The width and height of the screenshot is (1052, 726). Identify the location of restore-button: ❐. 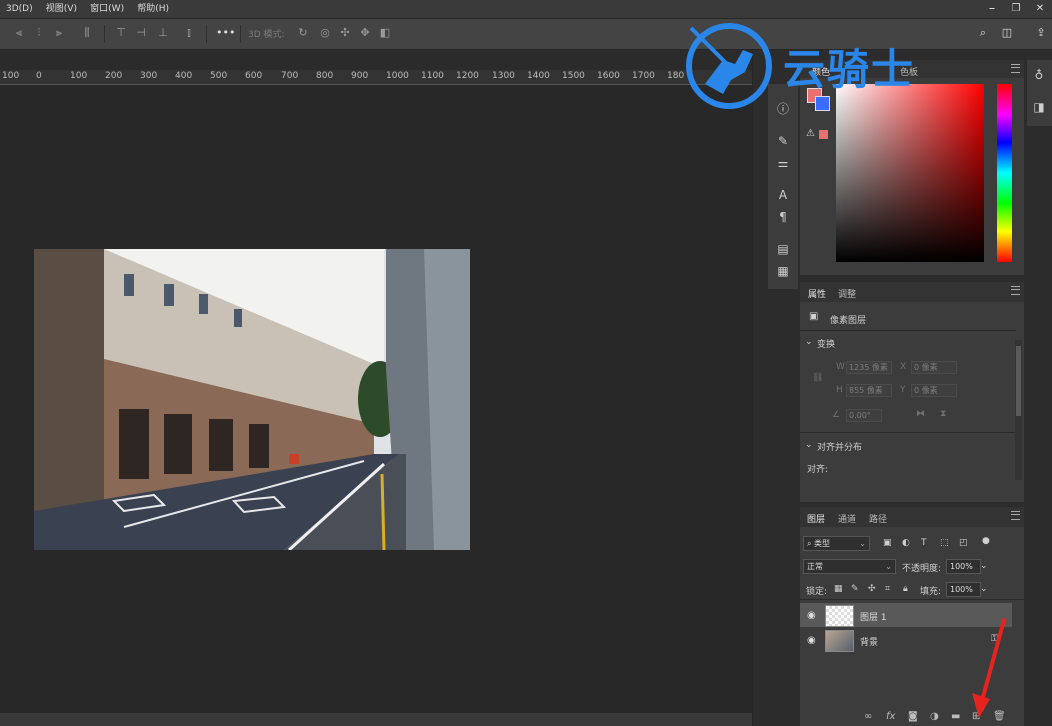
(1016, 9).